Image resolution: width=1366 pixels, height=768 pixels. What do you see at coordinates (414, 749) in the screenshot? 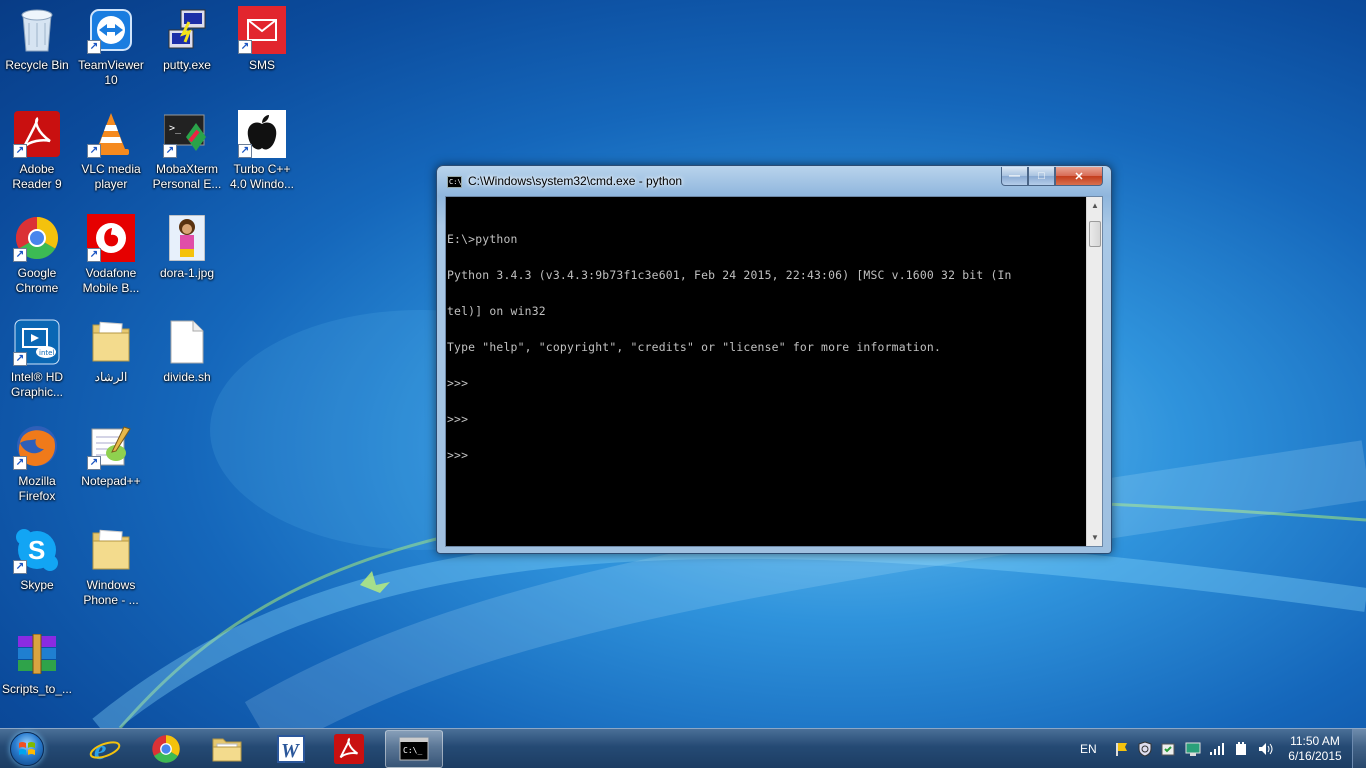
I see `taskbar-command-prompt: C:\_` at bounding box center [414, 749].